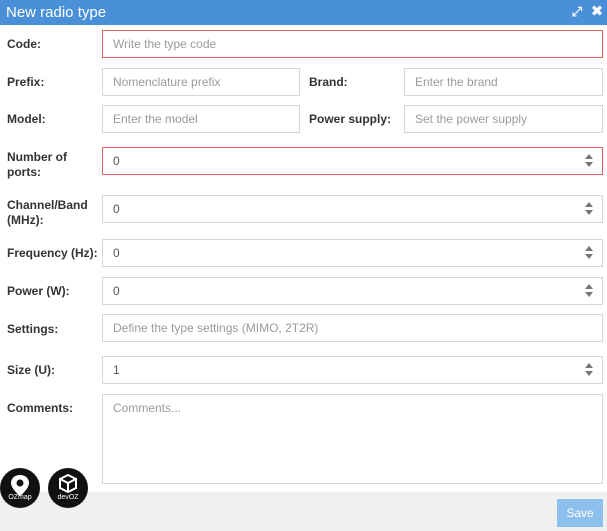 Image resolution: width=607 pixels, height=531 pixels. What do you see at coordinates (350, 119) in the screenshot?
I see `power-supply-label: Power supply:` at bounding box center [350, 119].